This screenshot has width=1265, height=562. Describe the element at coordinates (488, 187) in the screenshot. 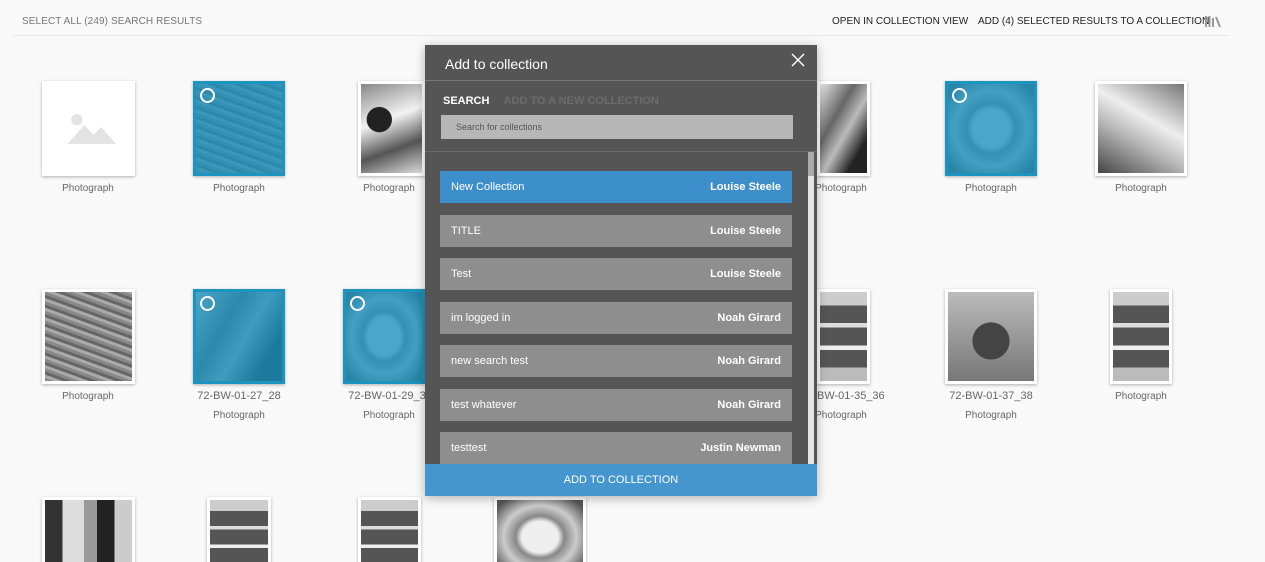

I see `collection-name: New Collection` at that location.